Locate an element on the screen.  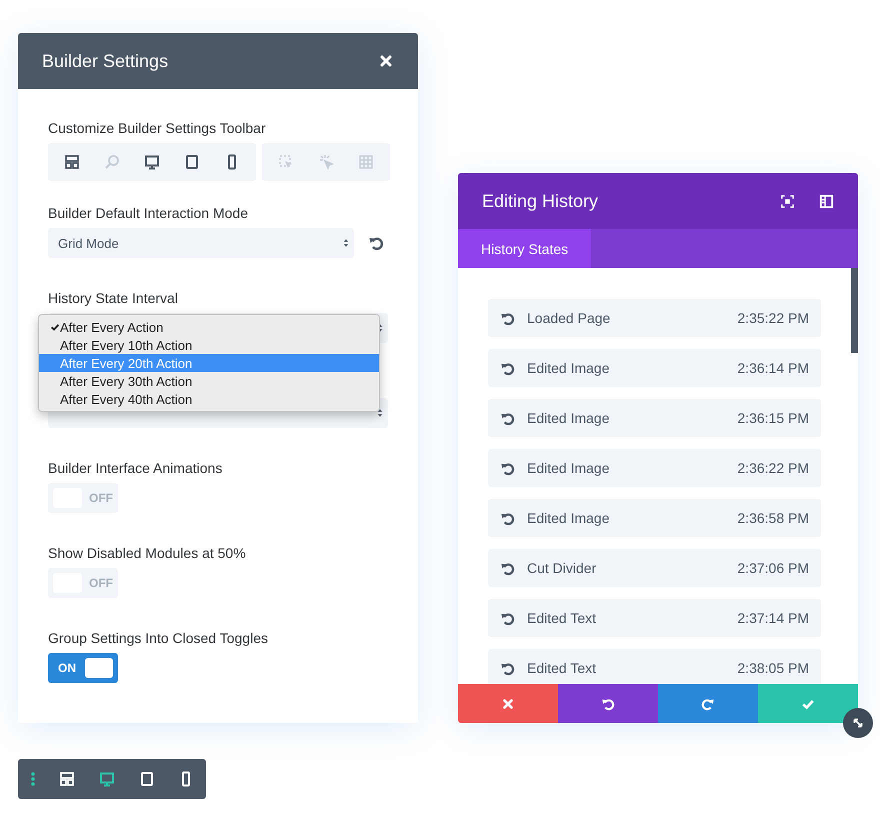
toggle-switch: ON is located at coordinates (83, 668).